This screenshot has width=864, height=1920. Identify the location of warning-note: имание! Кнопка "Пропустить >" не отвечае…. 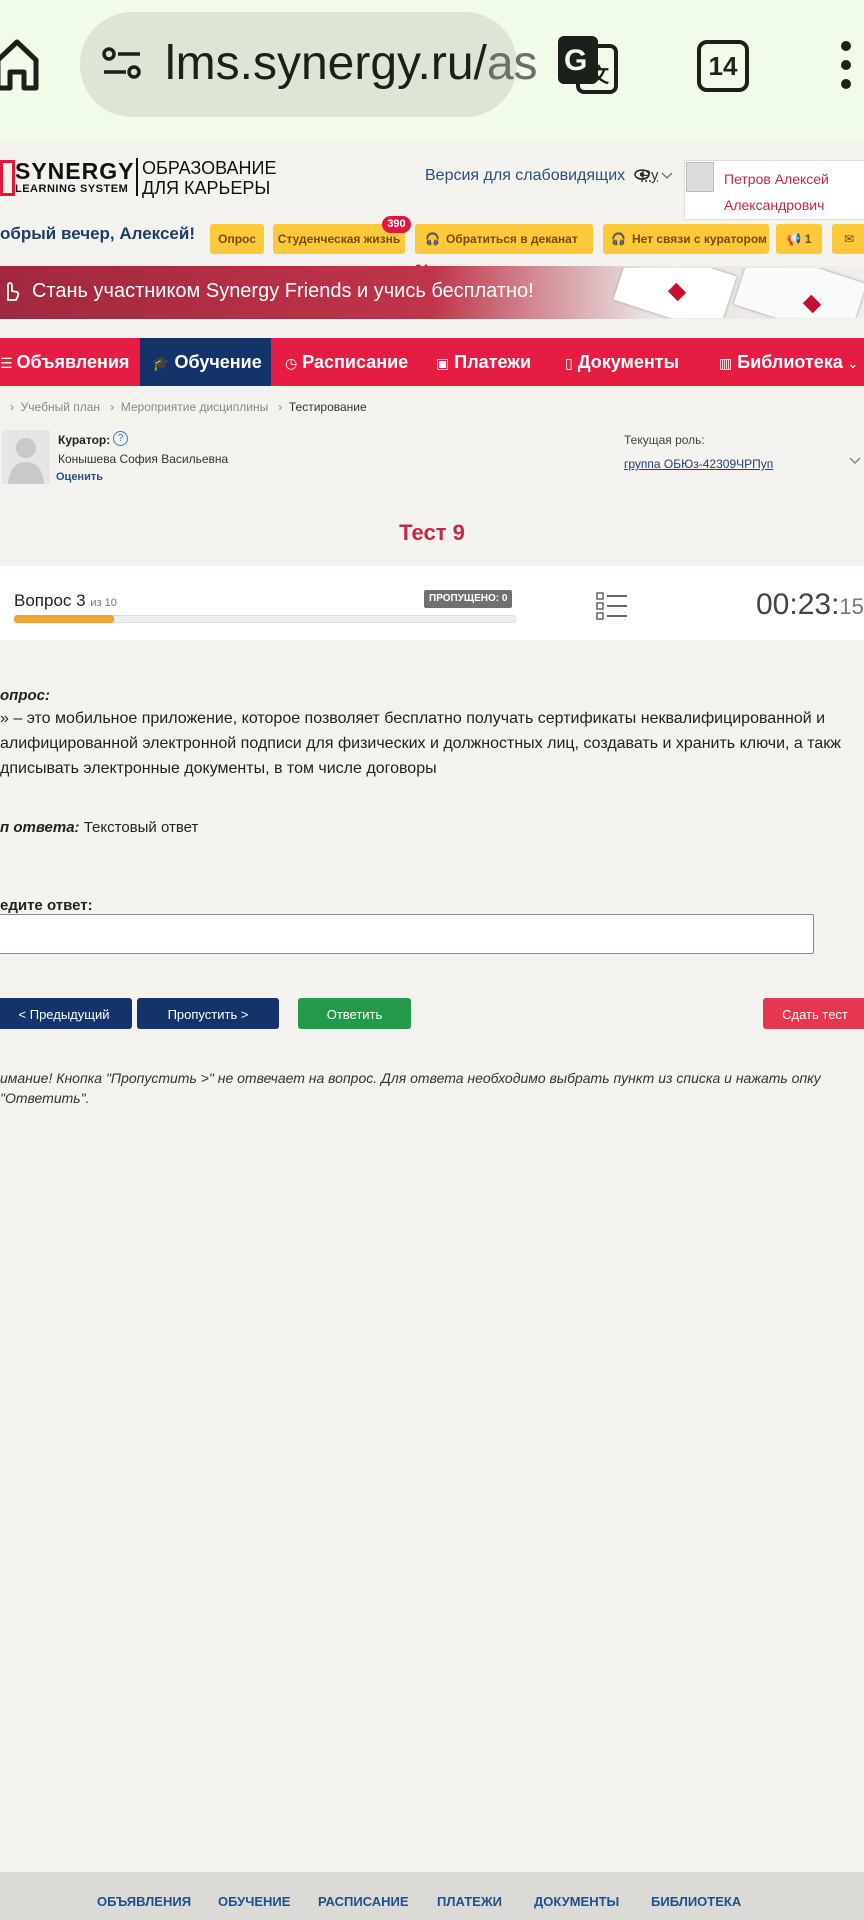
(410, 1088).